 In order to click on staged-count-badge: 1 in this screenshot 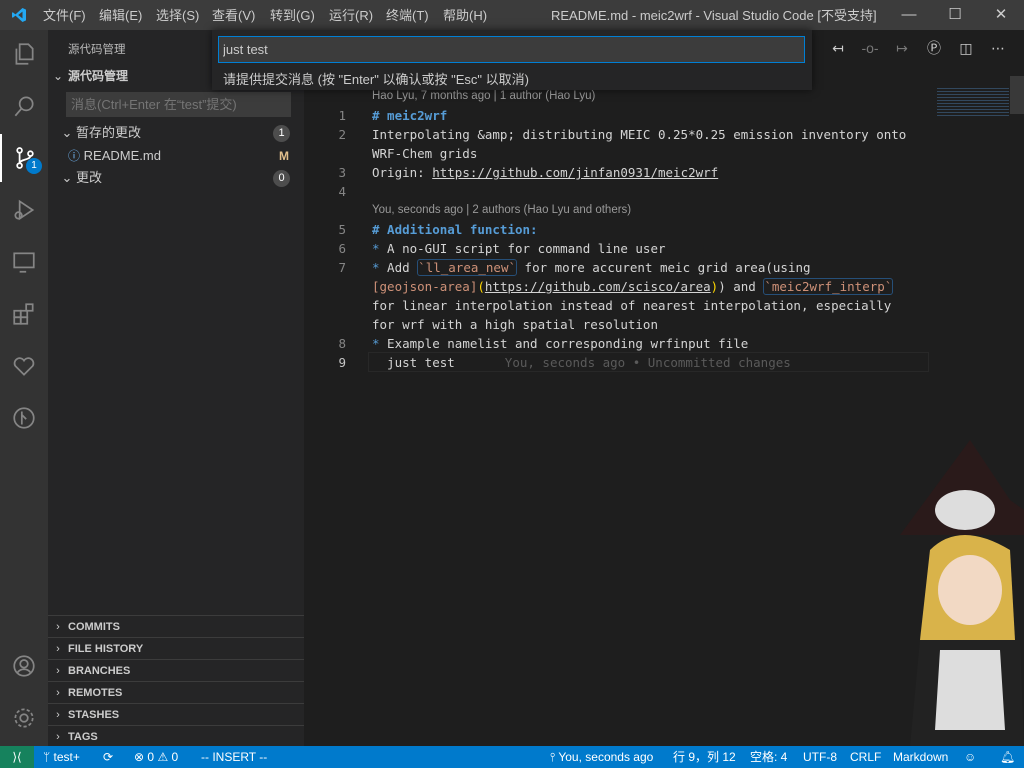, I will do `click(281, 133)`.